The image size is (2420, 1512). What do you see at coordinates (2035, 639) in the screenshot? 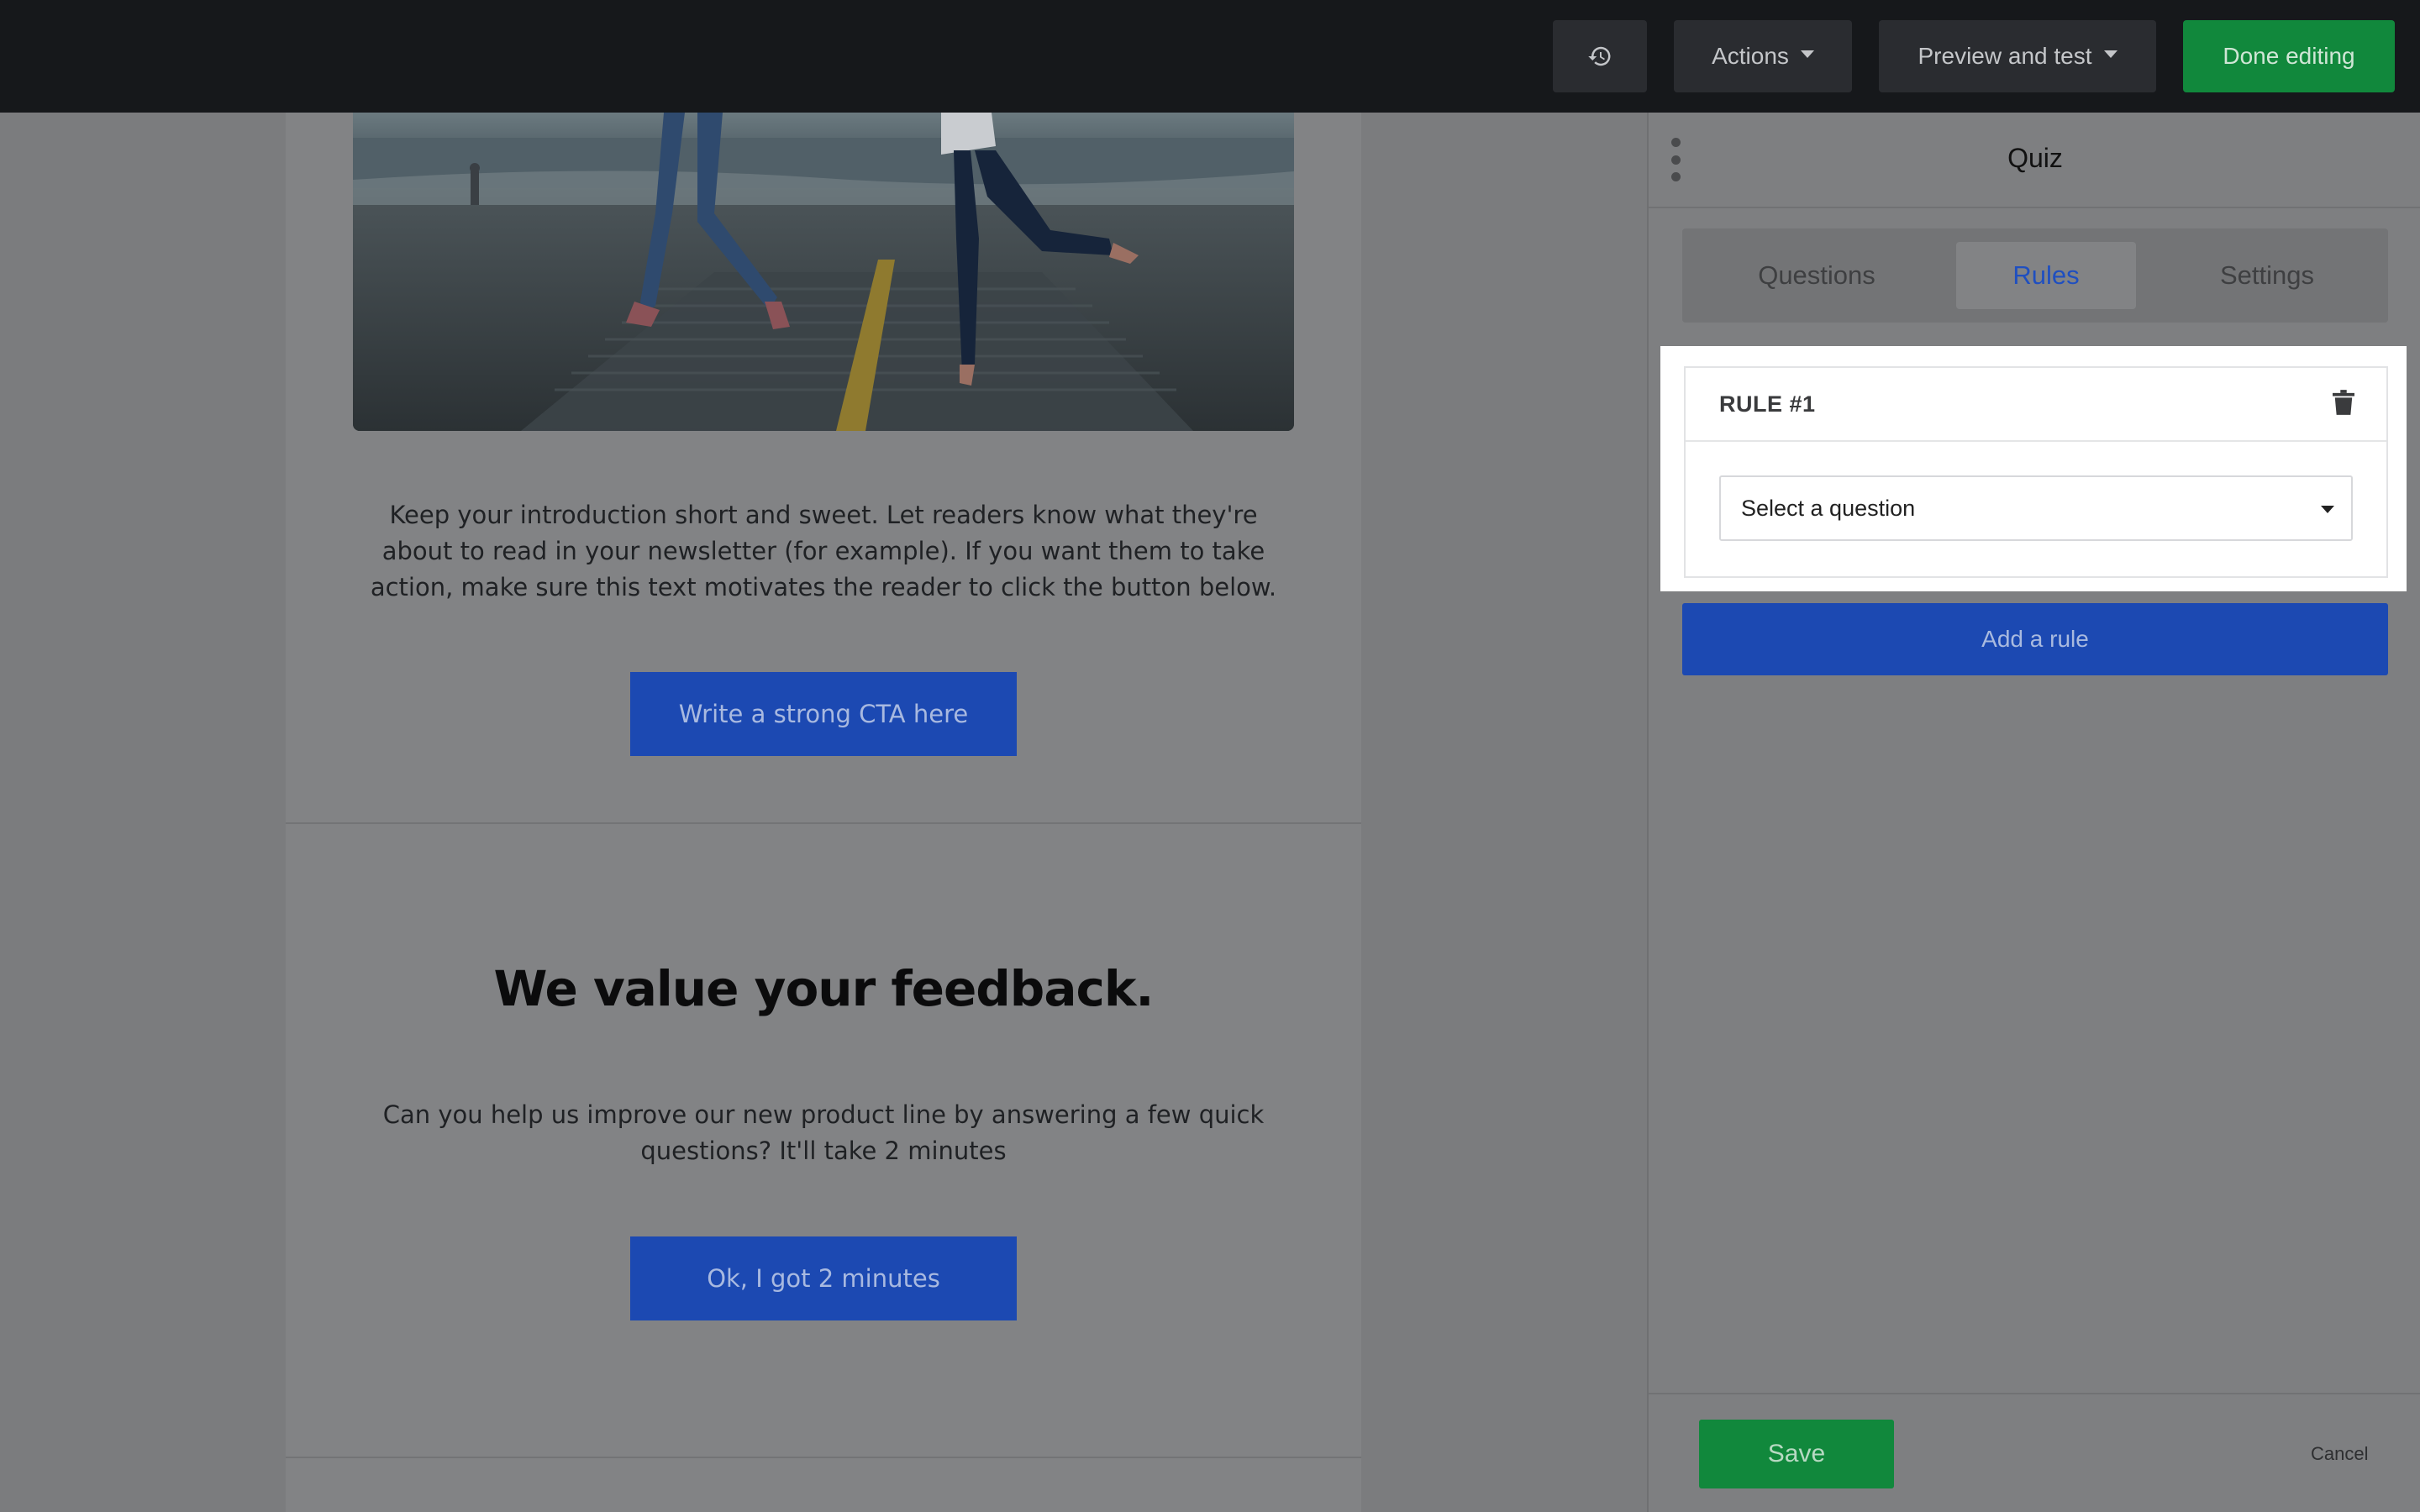
I see `add-rule-button: Add a rule` at bounding box center [2035, 639].